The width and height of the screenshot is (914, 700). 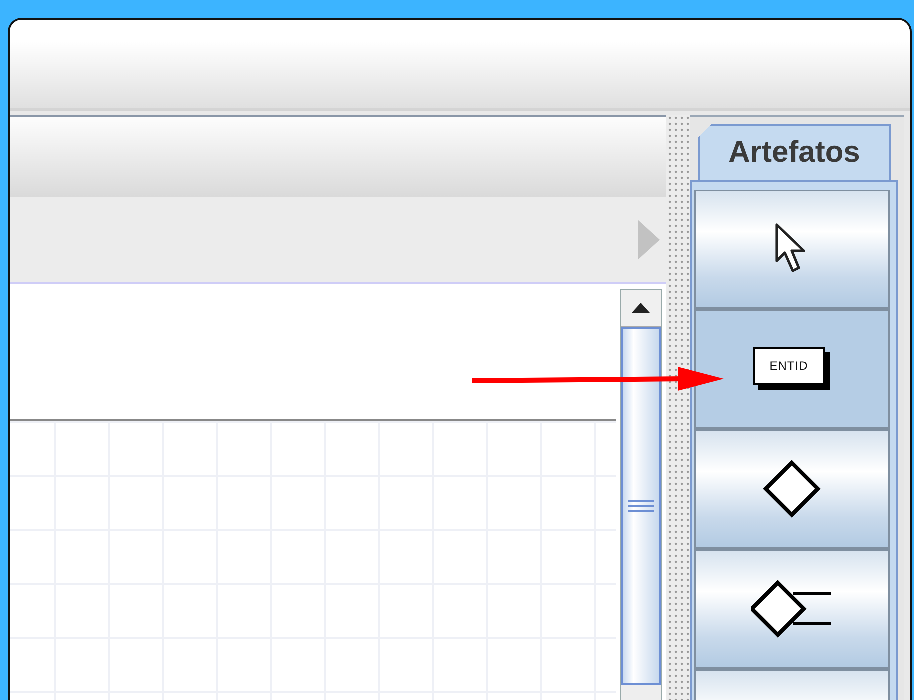 What do you see at coordinates (641, 308) in the screenshot?
I see `up-triangle-icon` at bounding box center [641, 308].